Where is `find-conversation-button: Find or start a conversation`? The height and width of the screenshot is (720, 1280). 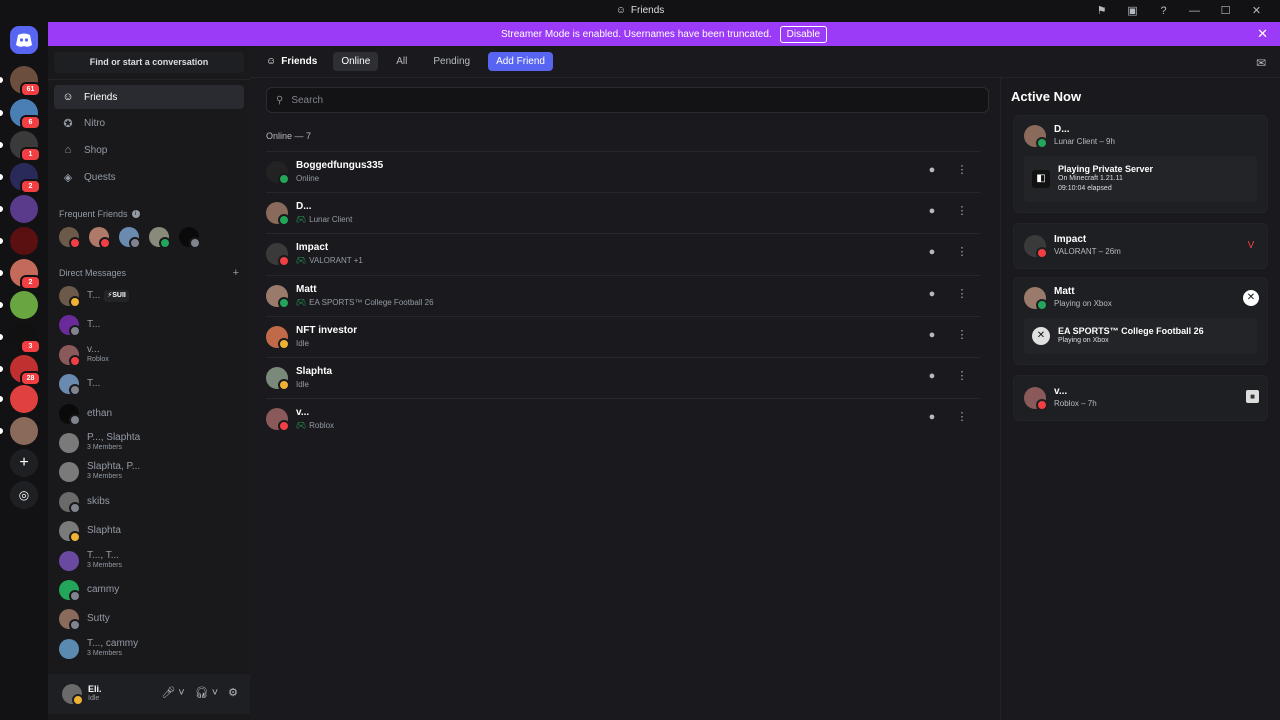
find-conversation-button: Find or start a conversation is located at coordinates (149, 62).